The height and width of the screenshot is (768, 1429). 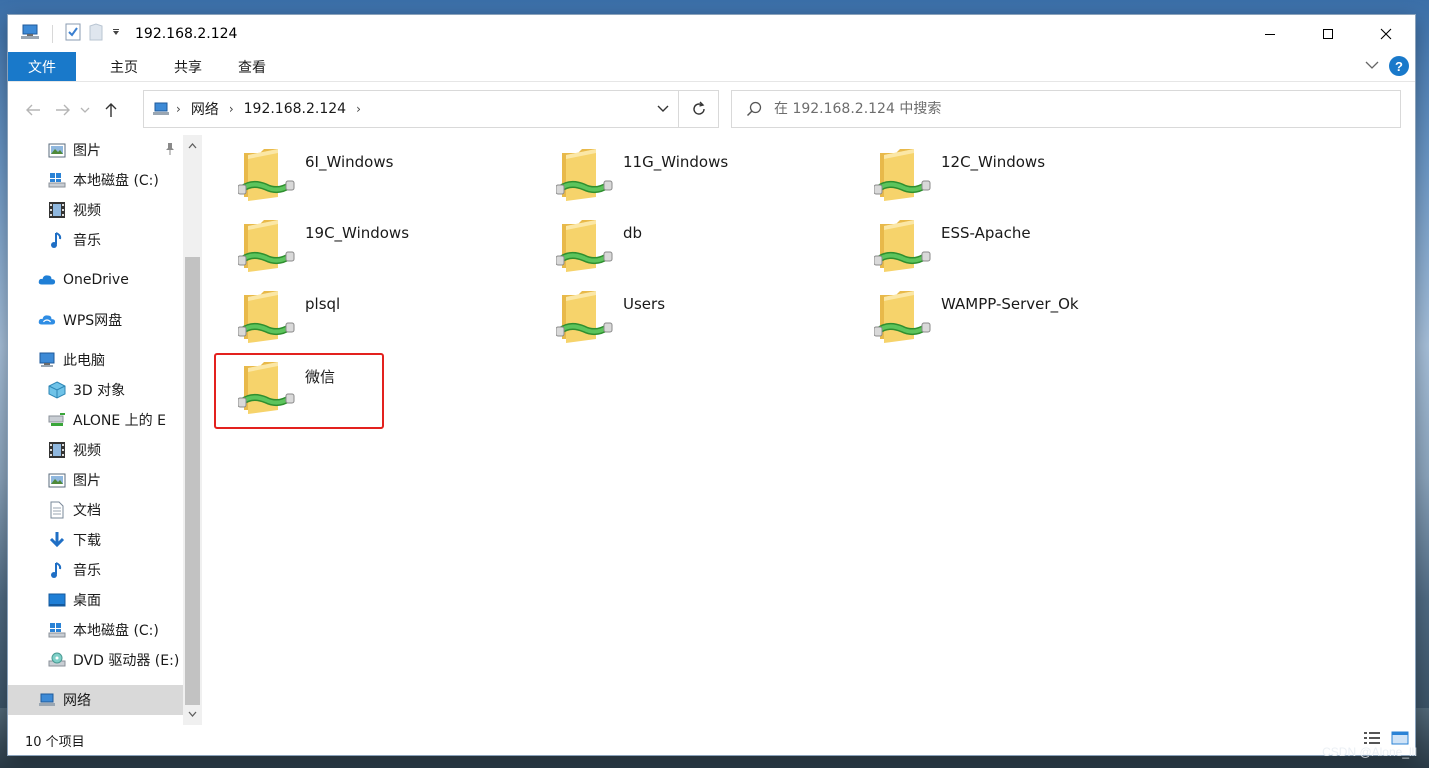 What do you see at coordinates (252, 66) in the screenshot?
I see `tab-view: 查看` at bounding box center [252, 66].